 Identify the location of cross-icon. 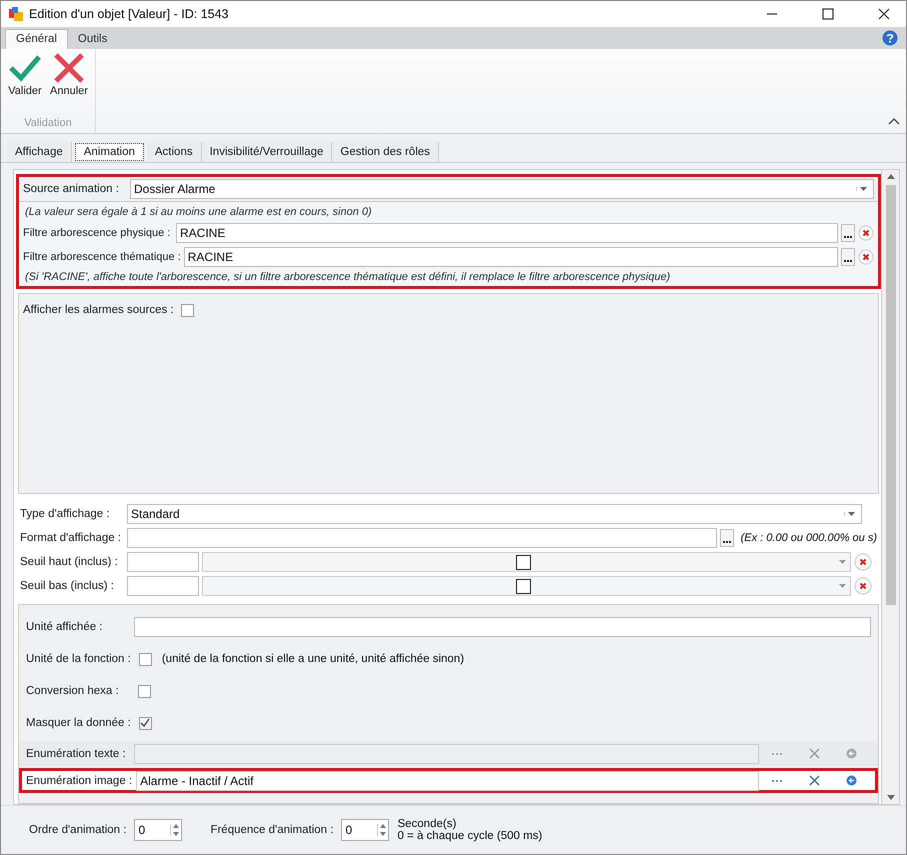
(69, 68).